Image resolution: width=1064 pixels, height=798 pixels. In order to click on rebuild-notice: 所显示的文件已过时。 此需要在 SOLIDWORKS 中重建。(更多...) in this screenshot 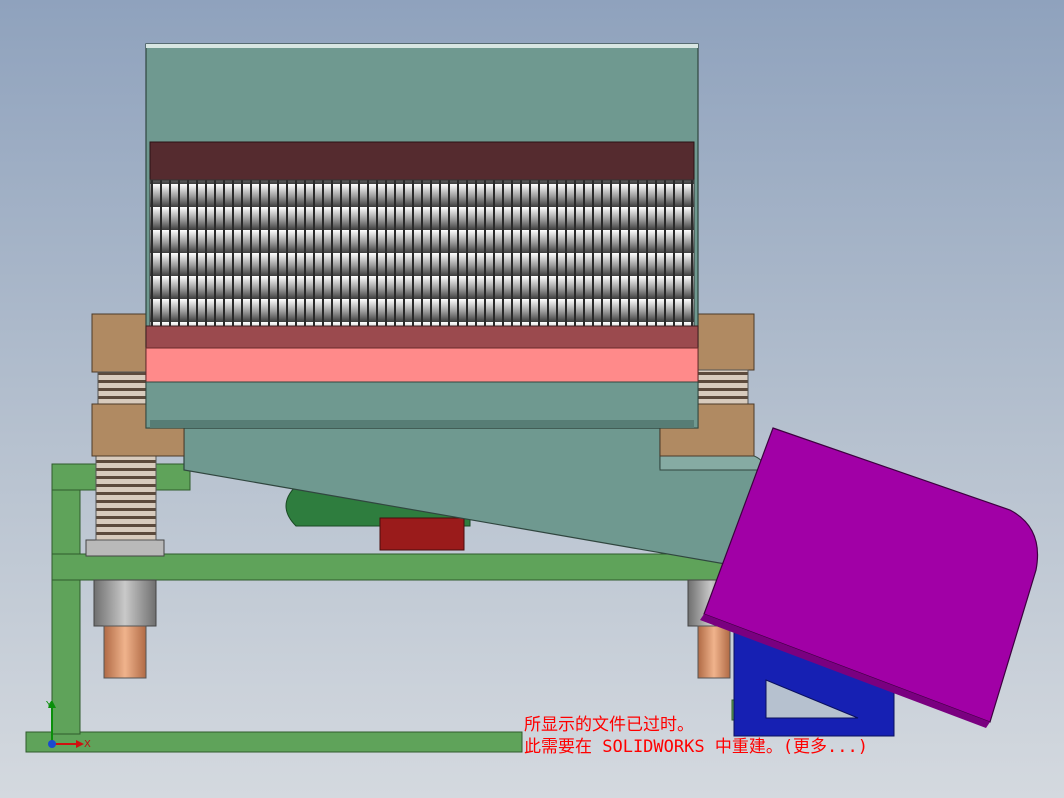, I will do `click(696, 736)`.